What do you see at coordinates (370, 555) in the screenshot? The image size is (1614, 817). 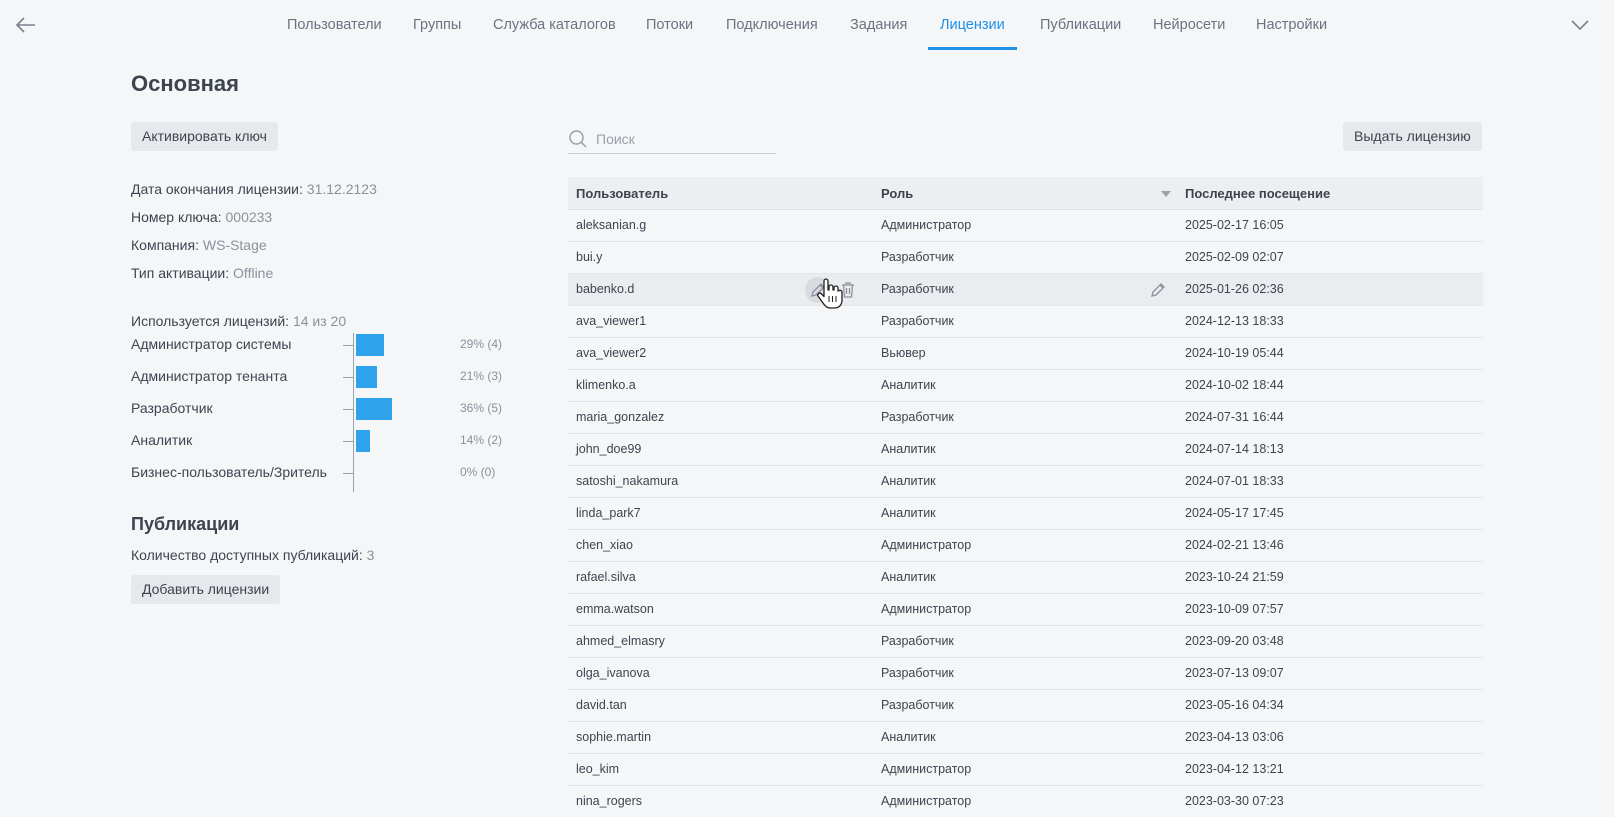 I see `publications-value: 3` at bounding box center [370, 555].